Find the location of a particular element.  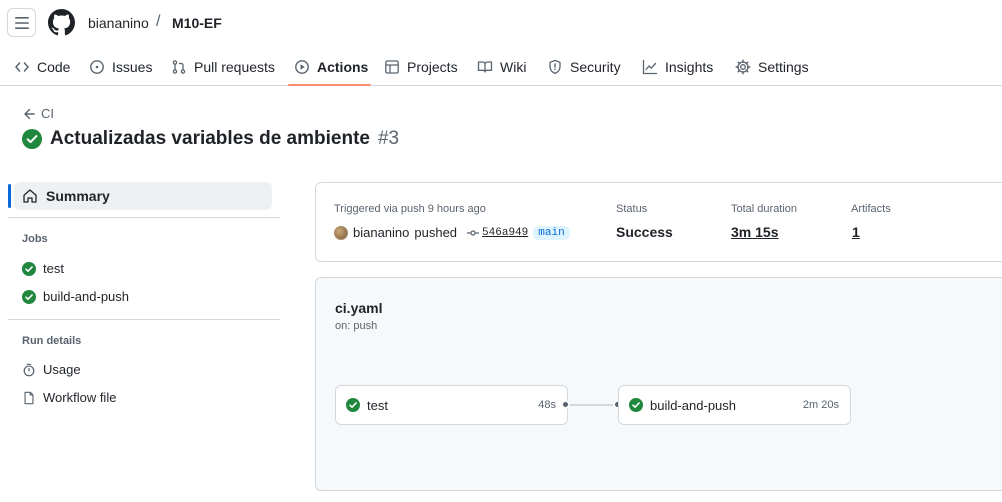

sidebar-jobs-heading: Jobs is located at coordinates (35, 239).